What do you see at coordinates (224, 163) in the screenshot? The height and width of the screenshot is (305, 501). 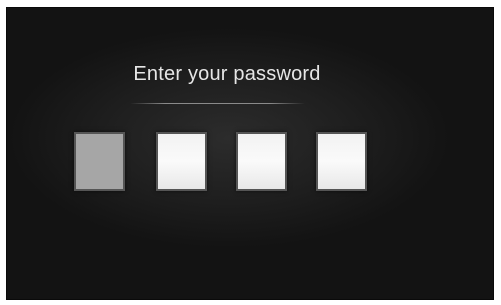 I see `pin-entry-row` at bounding box center [224, 163].